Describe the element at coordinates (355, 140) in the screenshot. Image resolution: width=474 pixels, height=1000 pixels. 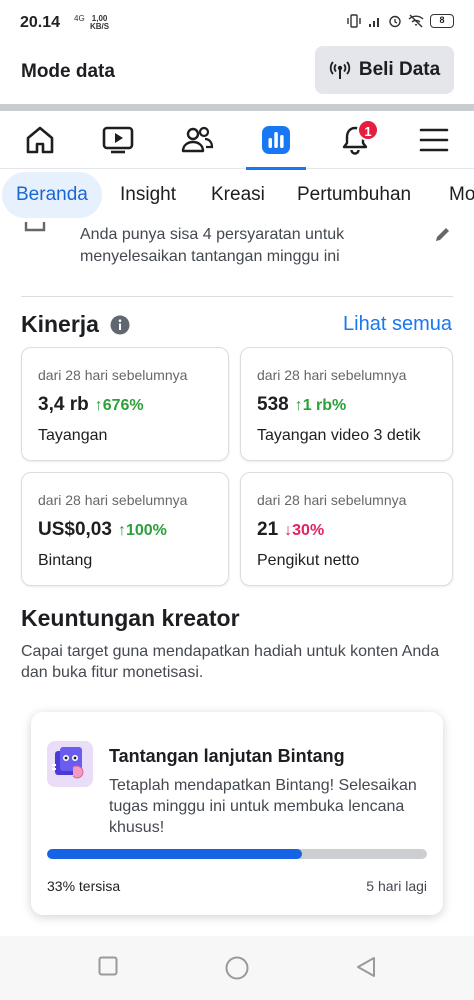
I see `nav-notifications: 1` at that location.